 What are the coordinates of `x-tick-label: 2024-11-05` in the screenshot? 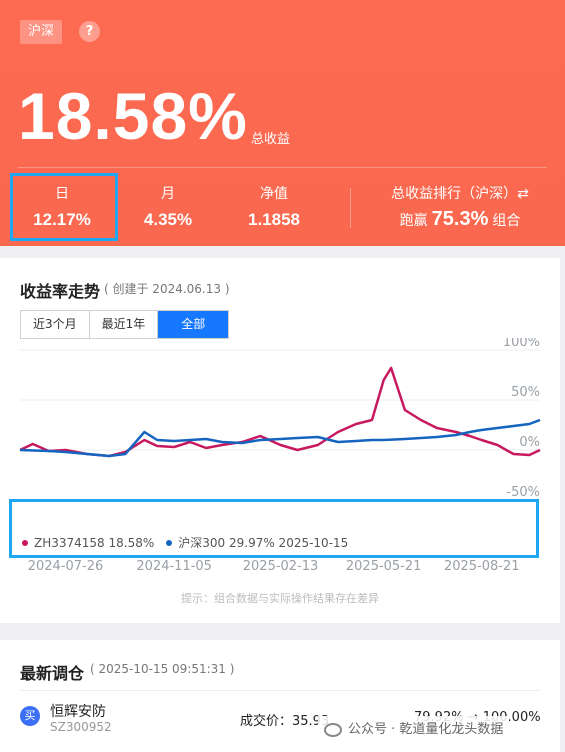 It's located at (174, 566).